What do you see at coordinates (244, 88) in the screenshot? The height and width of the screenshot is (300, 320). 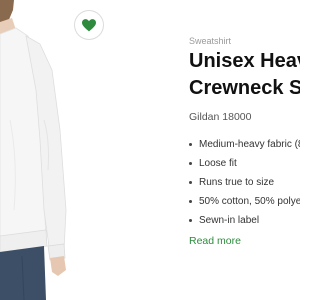 I see `product-title-line2: Crewneck Sweatshirt` at bounding box center [244, 88].